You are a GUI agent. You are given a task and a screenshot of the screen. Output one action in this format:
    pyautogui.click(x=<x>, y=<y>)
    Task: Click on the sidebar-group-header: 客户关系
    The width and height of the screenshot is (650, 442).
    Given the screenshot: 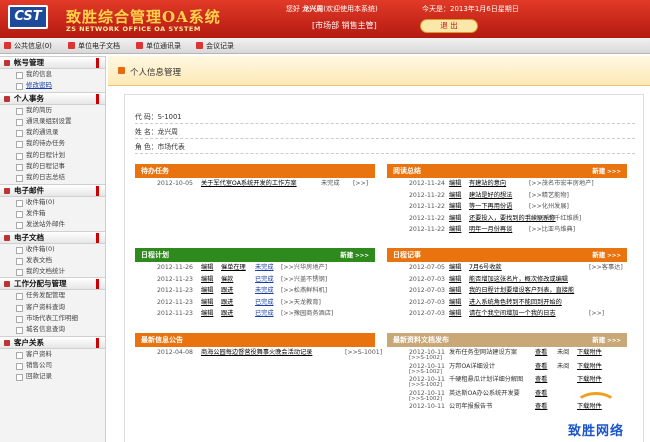 What is the action you would take?
    pyautogui.click(x=52, y=342)
    